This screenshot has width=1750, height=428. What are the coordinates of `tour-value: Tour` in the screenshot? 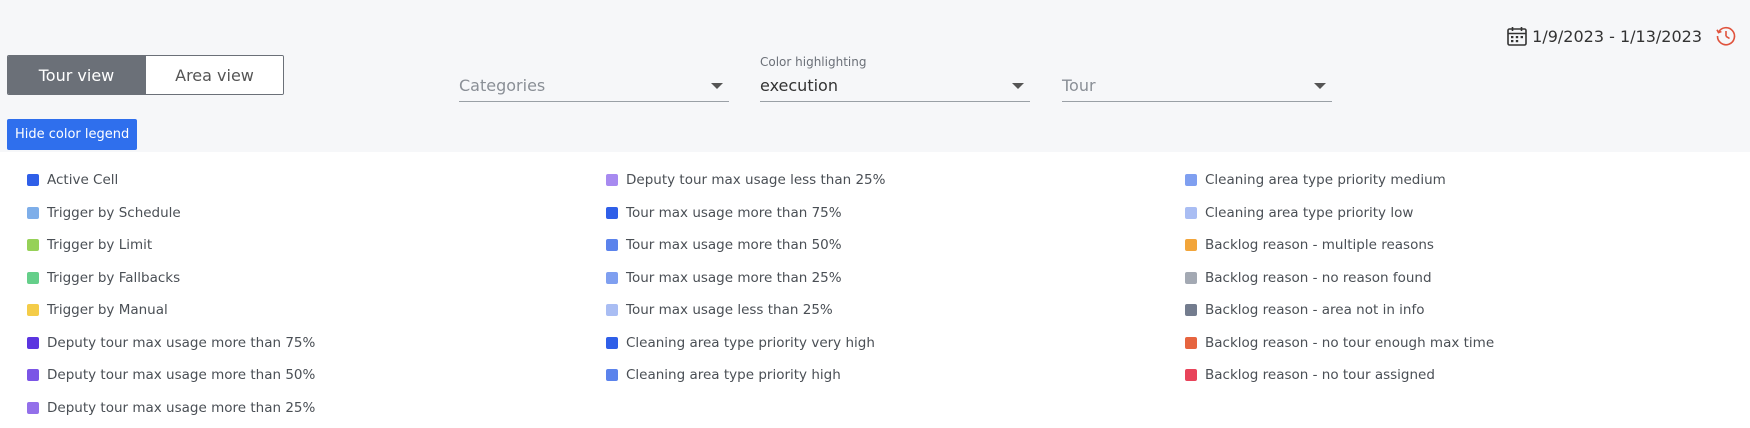 It's located at (1079, 85).